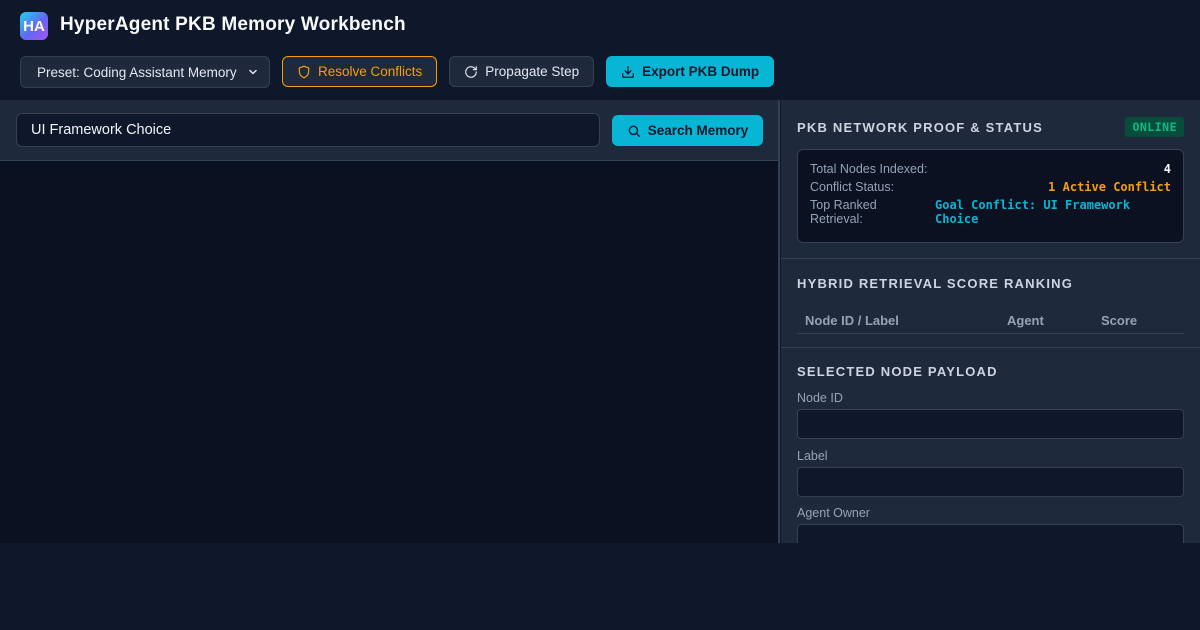 This screenshot has height=630, width=1200. Describe the element at coordinates (137, 72) in the screenshot. I see `preset-selected-value: Preset: Coding Assistant Memory` at that location.